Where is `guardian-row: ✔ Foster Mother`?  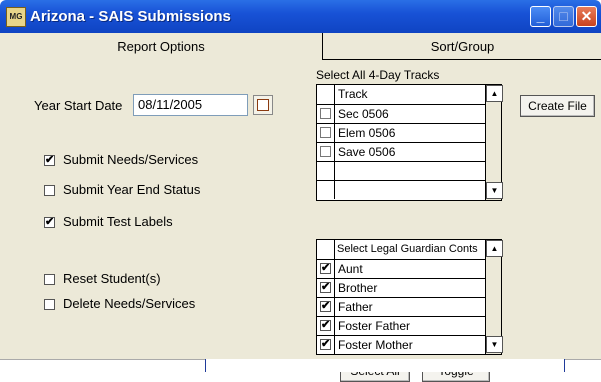
guardian-row: ✔ Foster Mother is located at coordinates (401, 345).